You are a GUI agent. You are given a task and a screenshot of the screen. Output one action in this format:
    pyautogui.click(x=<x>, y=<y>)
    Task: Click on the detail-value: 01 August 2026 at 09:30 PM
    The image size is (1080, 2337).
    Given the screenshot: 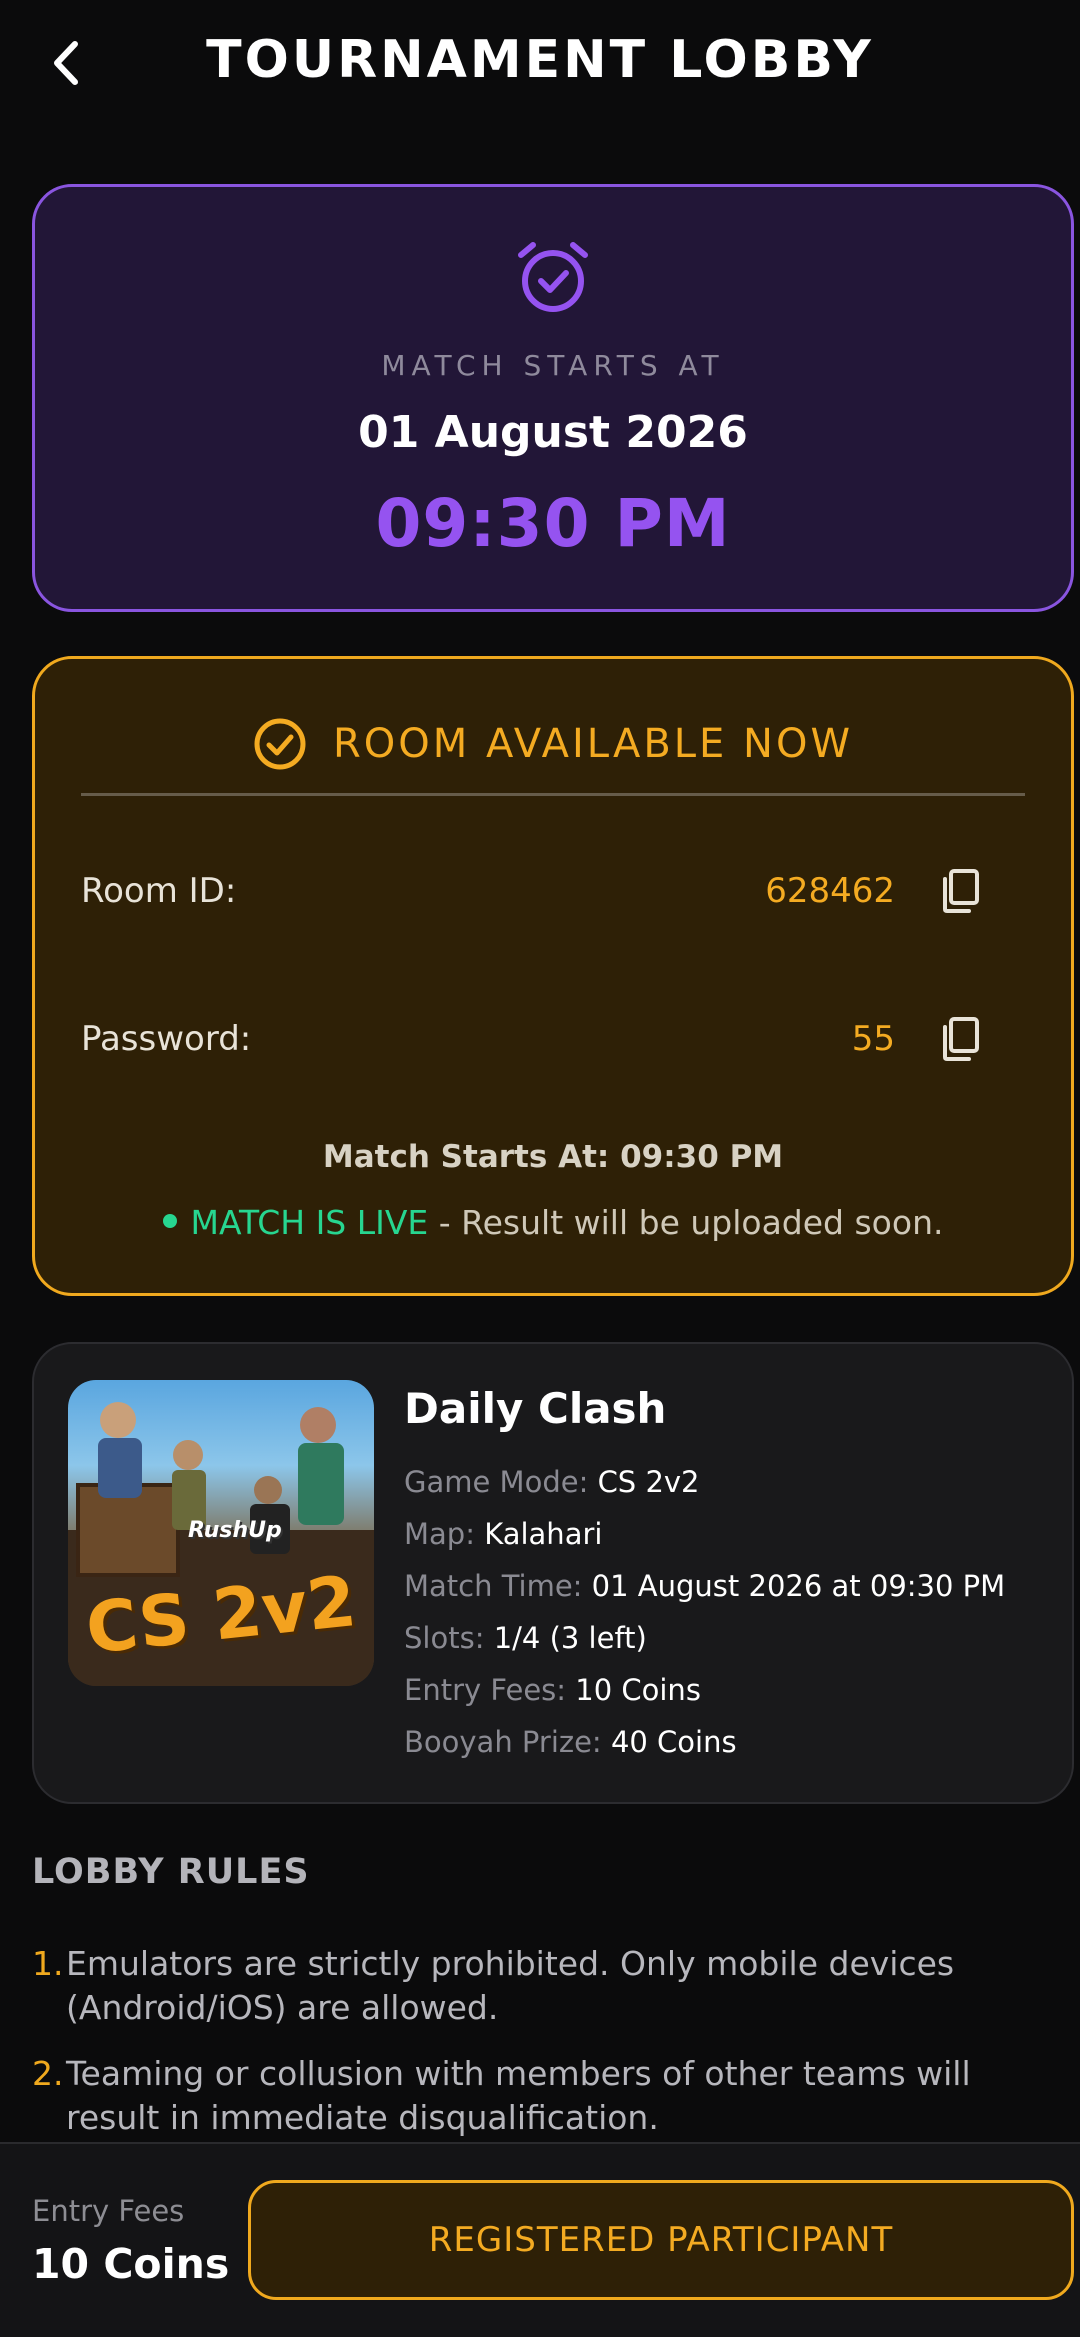 What is the action you would take?
    pyautogui.click(x=798, y=1586)
    